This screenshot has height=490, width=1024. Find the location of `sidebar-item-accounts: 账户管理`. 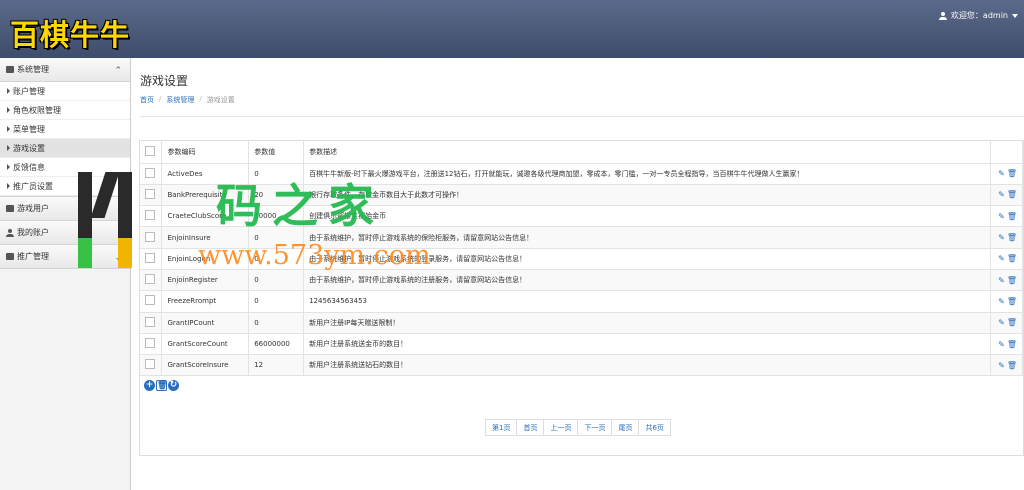

sidebar-item-accounts: 账户管理 is located at coordinates (65, 91).